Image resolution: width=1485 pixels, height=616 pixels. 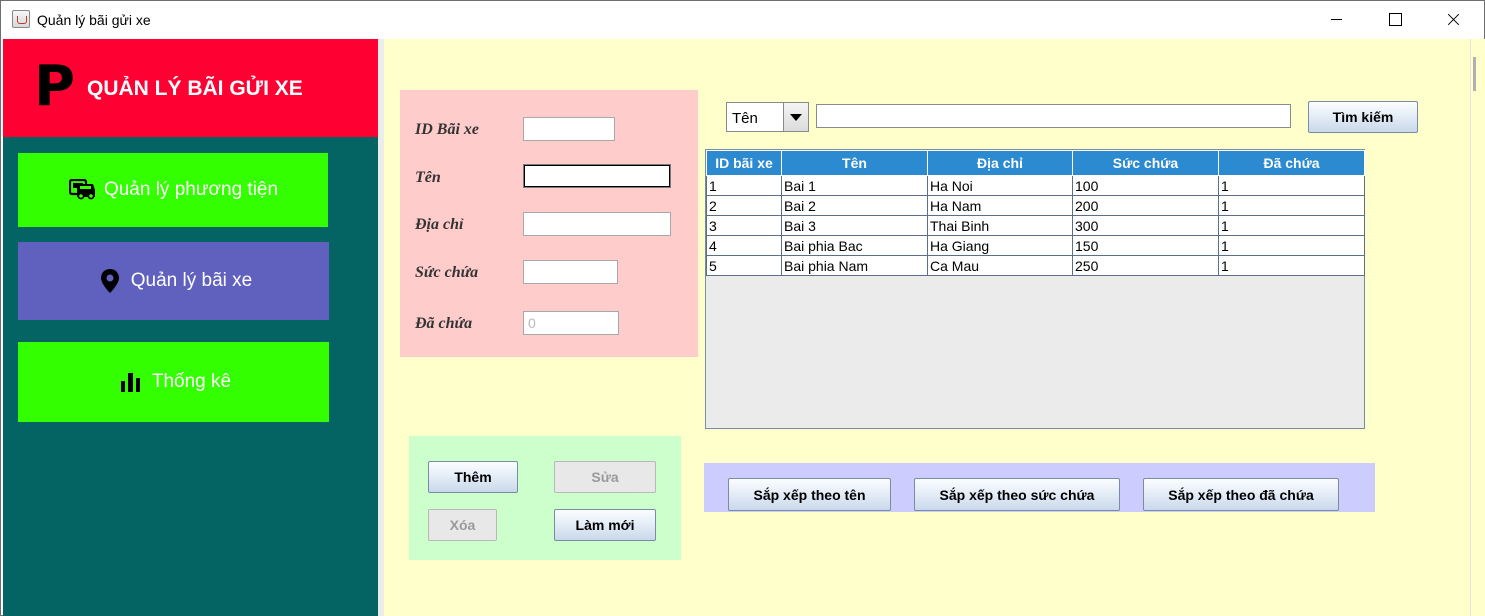 What do you see at coordinates (854, 245) in the screenshot?
I see `table-cell: Bai phia Bac` at bounding box center [854, 245].